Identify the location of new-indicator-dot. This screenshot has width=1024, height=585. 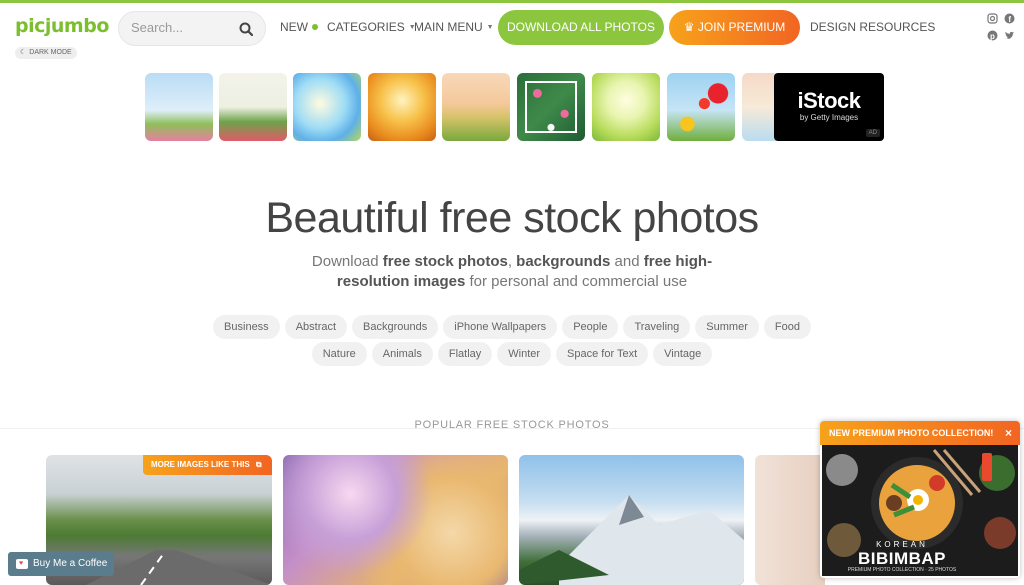
(315, 27).